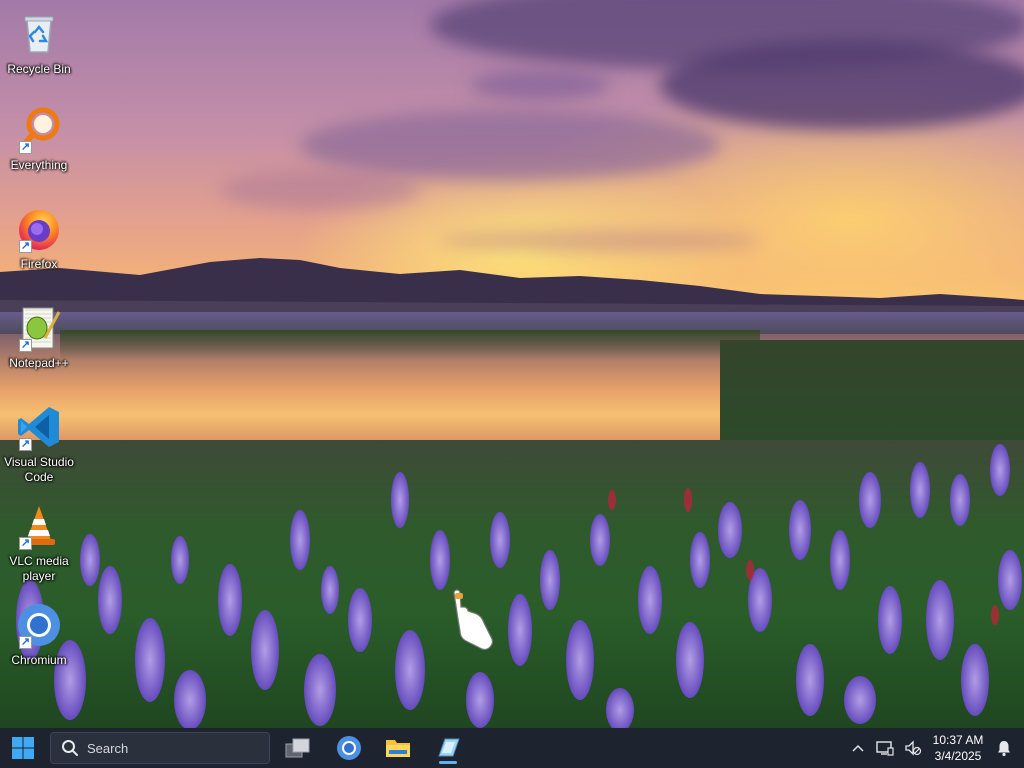 The width and height of the screenshot is (1024, 768). What do you see at coordinates (39, 165) in the screenshot?
I see `desktop-icon-label: Everything` at bounding box center [39, 165].